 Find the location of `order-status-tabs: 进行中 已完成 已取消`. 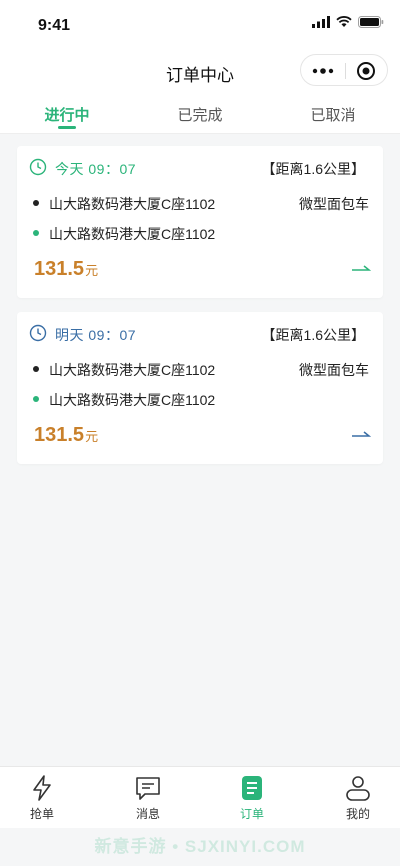

order-status-tabs: 进行中 已完成 已取消 is located at coordinates (200, 114).